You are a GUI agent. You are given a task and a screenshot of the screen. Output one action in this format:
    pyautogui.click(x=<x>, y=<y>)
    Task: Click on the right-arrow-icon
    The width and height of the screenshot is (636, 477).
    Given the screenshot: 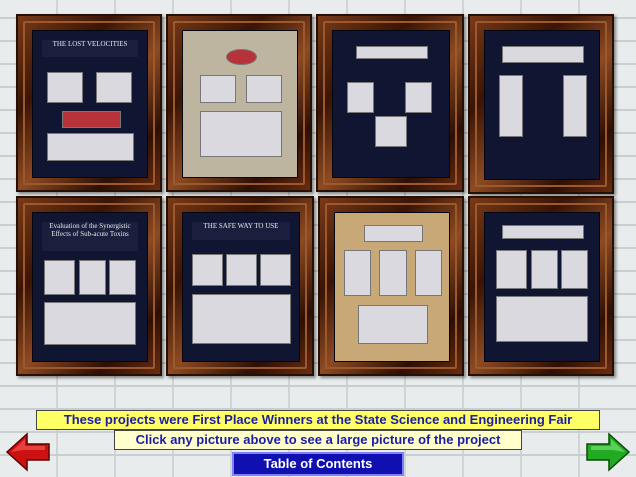 What is the action you would take?
    pyautogui.click(x=608, y=452)
    